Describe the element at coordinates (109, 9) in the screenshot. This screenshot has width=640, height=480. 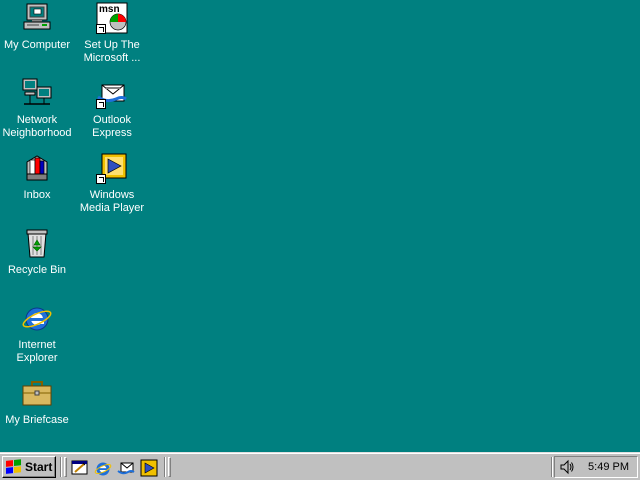
I see `msn-logo-text: msn` at that location.